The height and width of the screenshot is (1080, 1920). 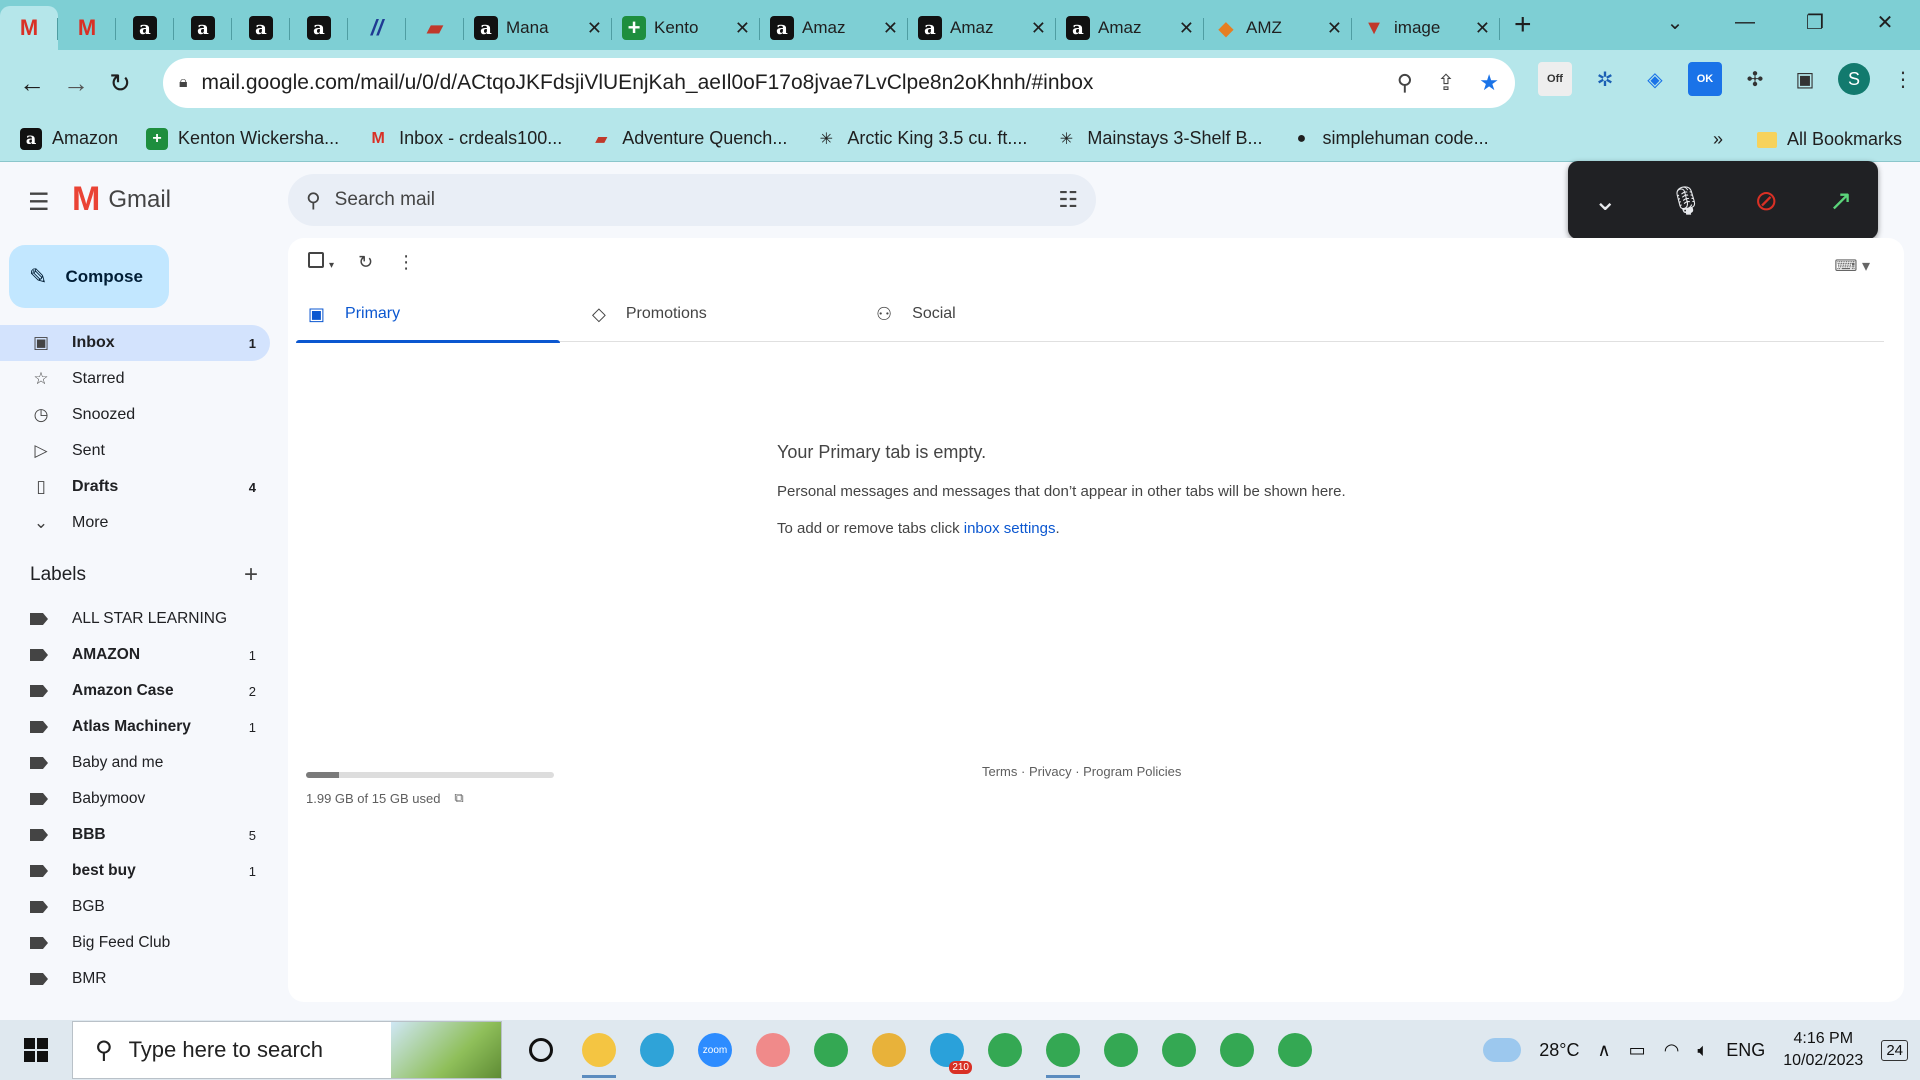 I want to click on refresh-icon: ↻, so click(x=365, y=262).